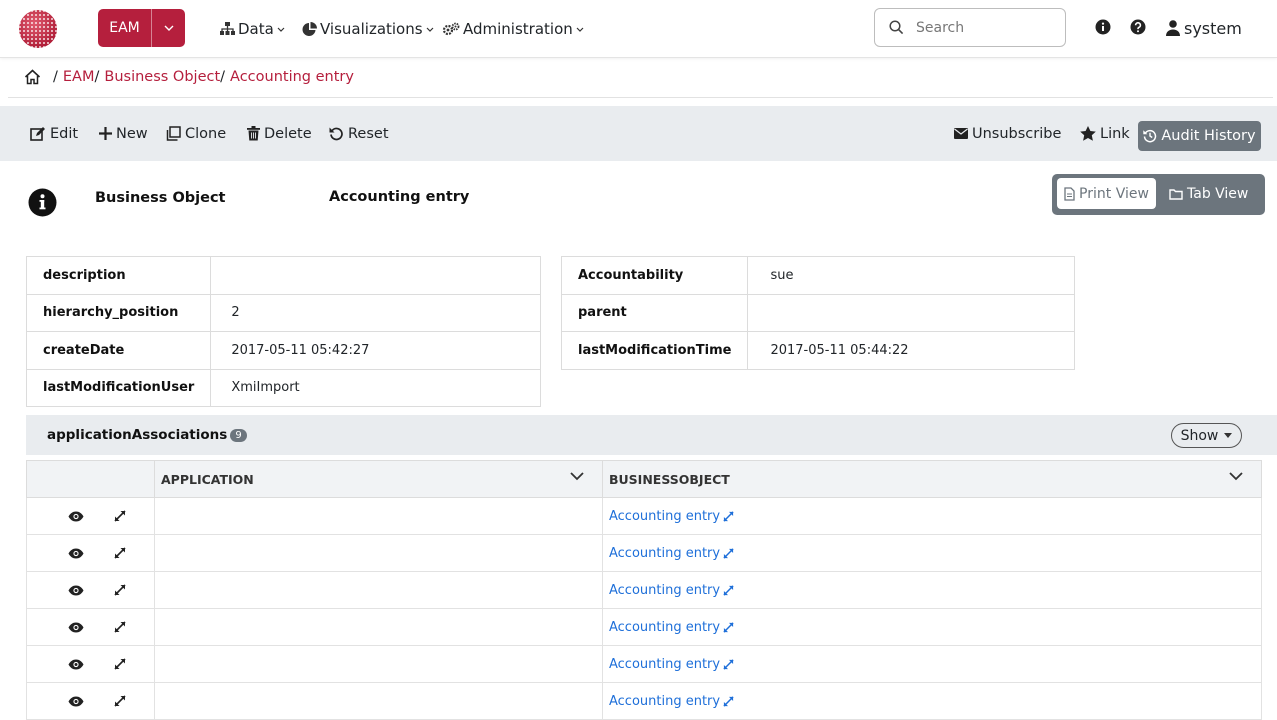 Image resolution: width=1277 pixels, height=720 pixels. I want to click on property-key: createDate, so click(118, 350).